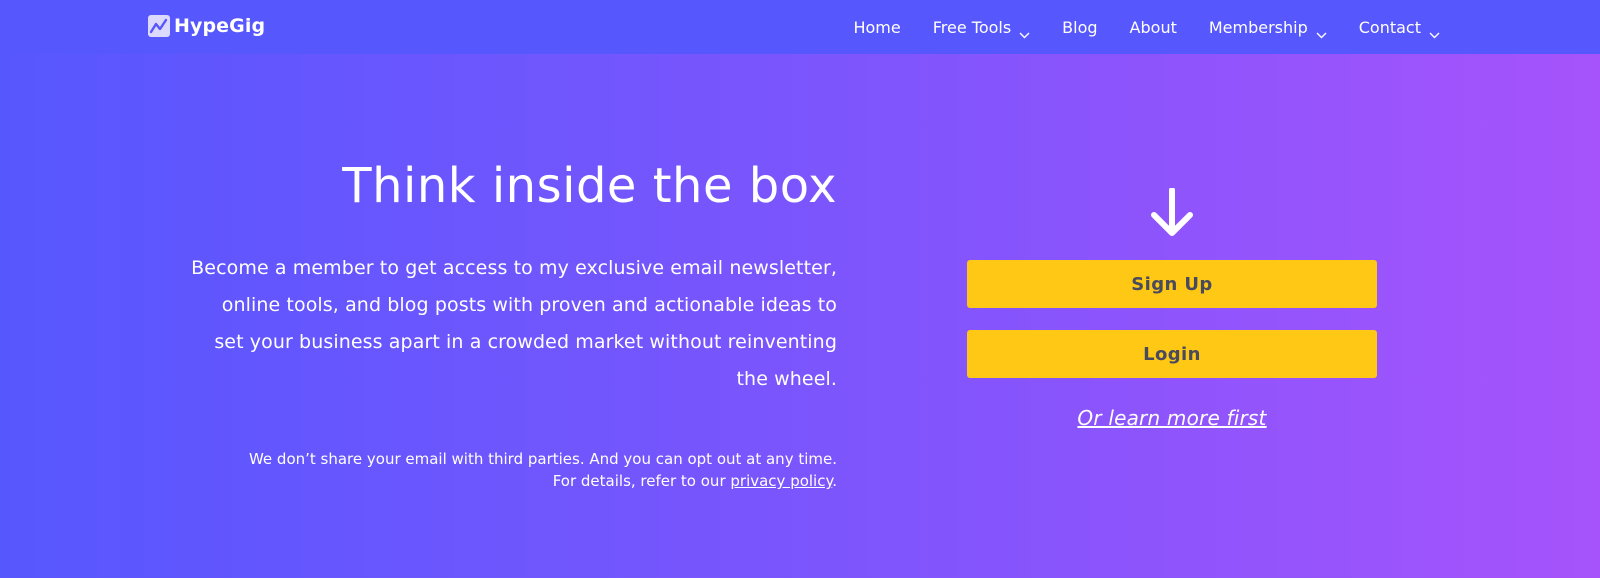 This screenshot has height=580, width=1600. What do you see at coordinates (220, 26) in the screenshot?
I see `brand-name: HypeGig` at bounding box center [220, 26].